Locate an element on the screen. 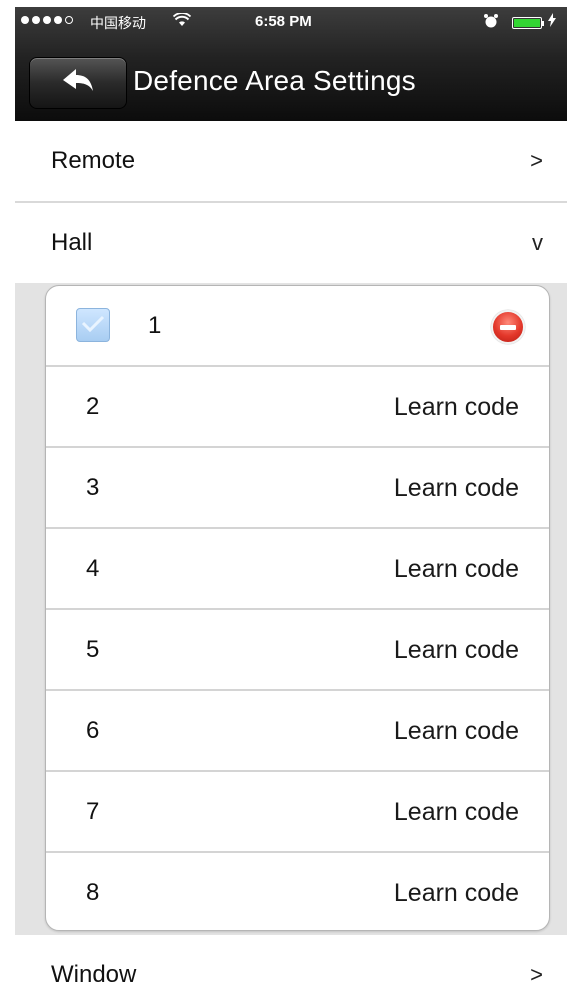 This screenshot has width=588, height=984. section-row-hall: Hall v is located at coordinates (291, 243).